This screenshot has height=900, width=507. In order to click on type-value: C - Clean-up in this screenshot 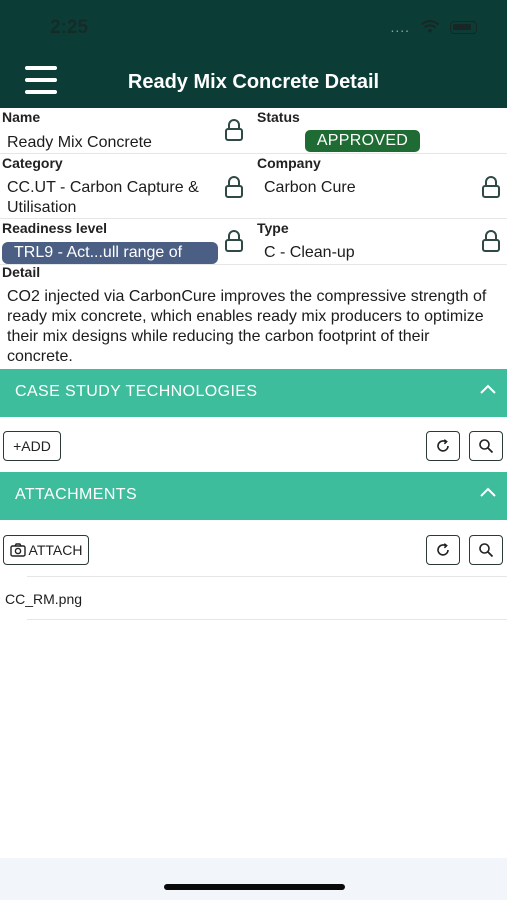, I will do `click(309, 253)`.